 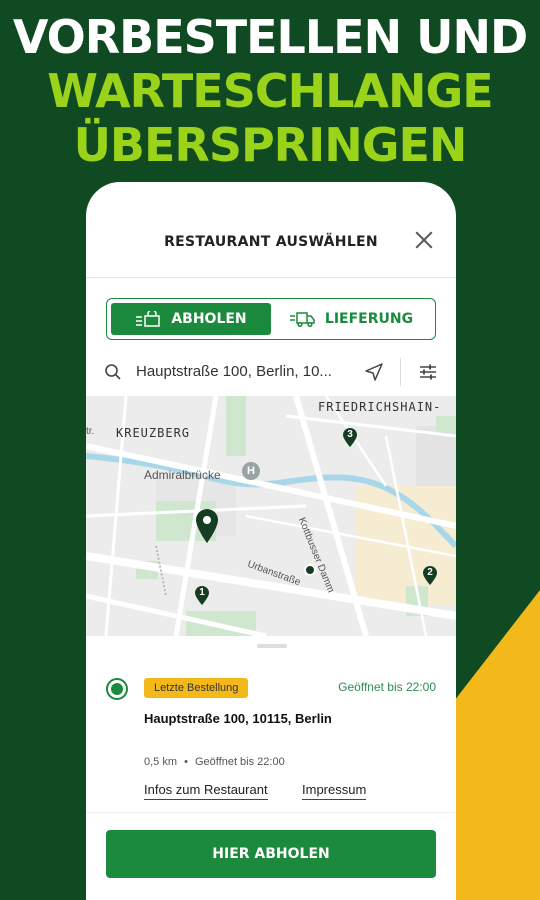 I want to click on map-label-admiralbruecke: Admiralbrücke, so click(x=182, y=475).